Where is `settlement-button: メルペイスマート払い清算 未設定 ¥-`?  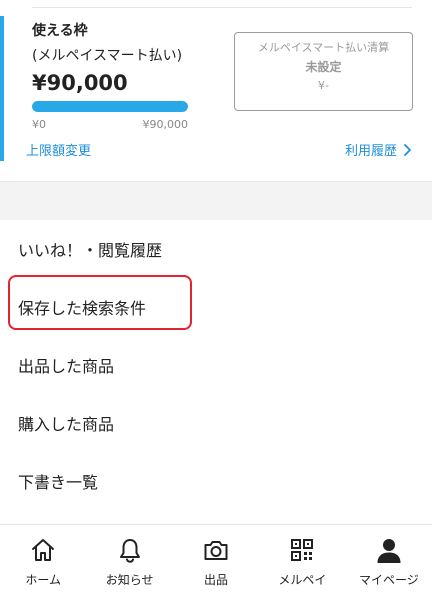 settlement-button: メルペイスマート払い清算 未設定 ¥- is located at coordinates (323, 71).